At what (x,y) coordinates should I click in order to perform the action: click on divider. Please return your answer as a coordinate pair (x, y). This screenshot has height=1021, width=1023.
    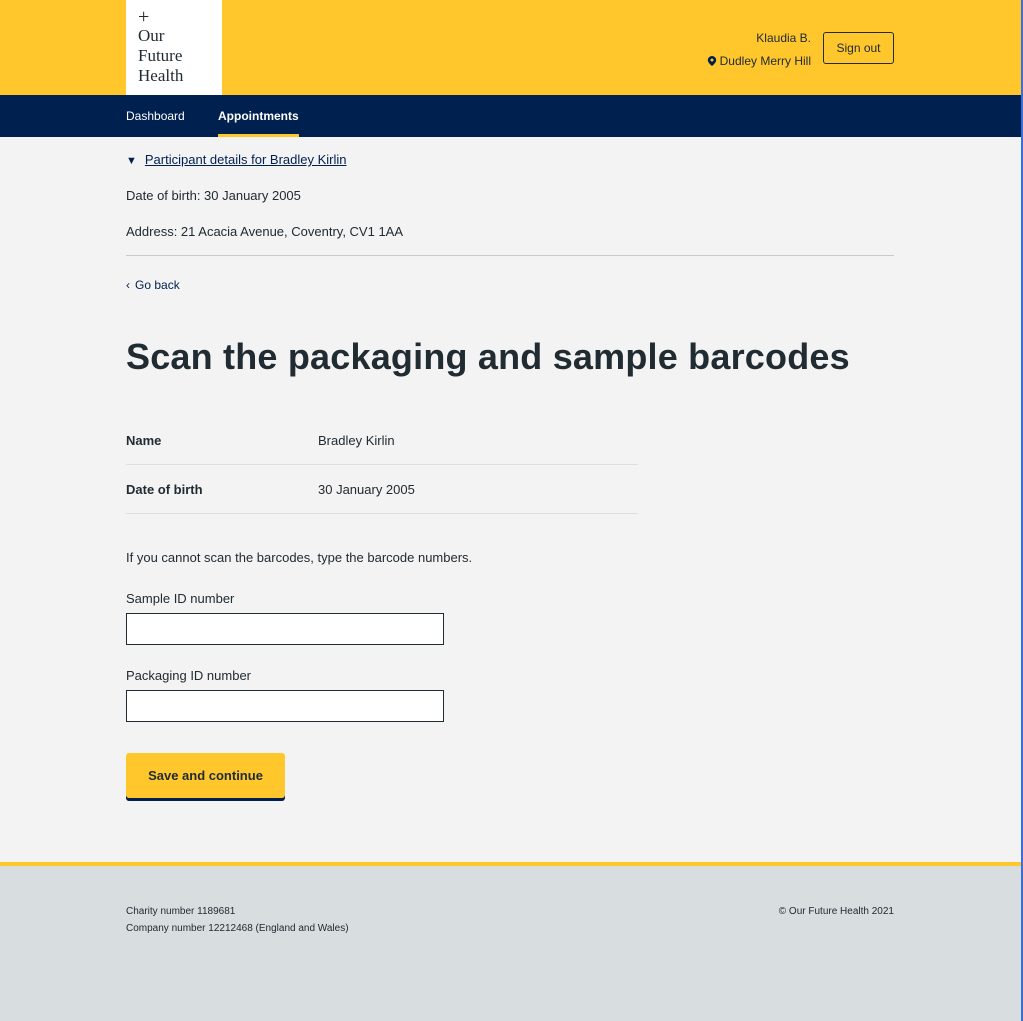
    Looking at the image, I should click on (510, 255).